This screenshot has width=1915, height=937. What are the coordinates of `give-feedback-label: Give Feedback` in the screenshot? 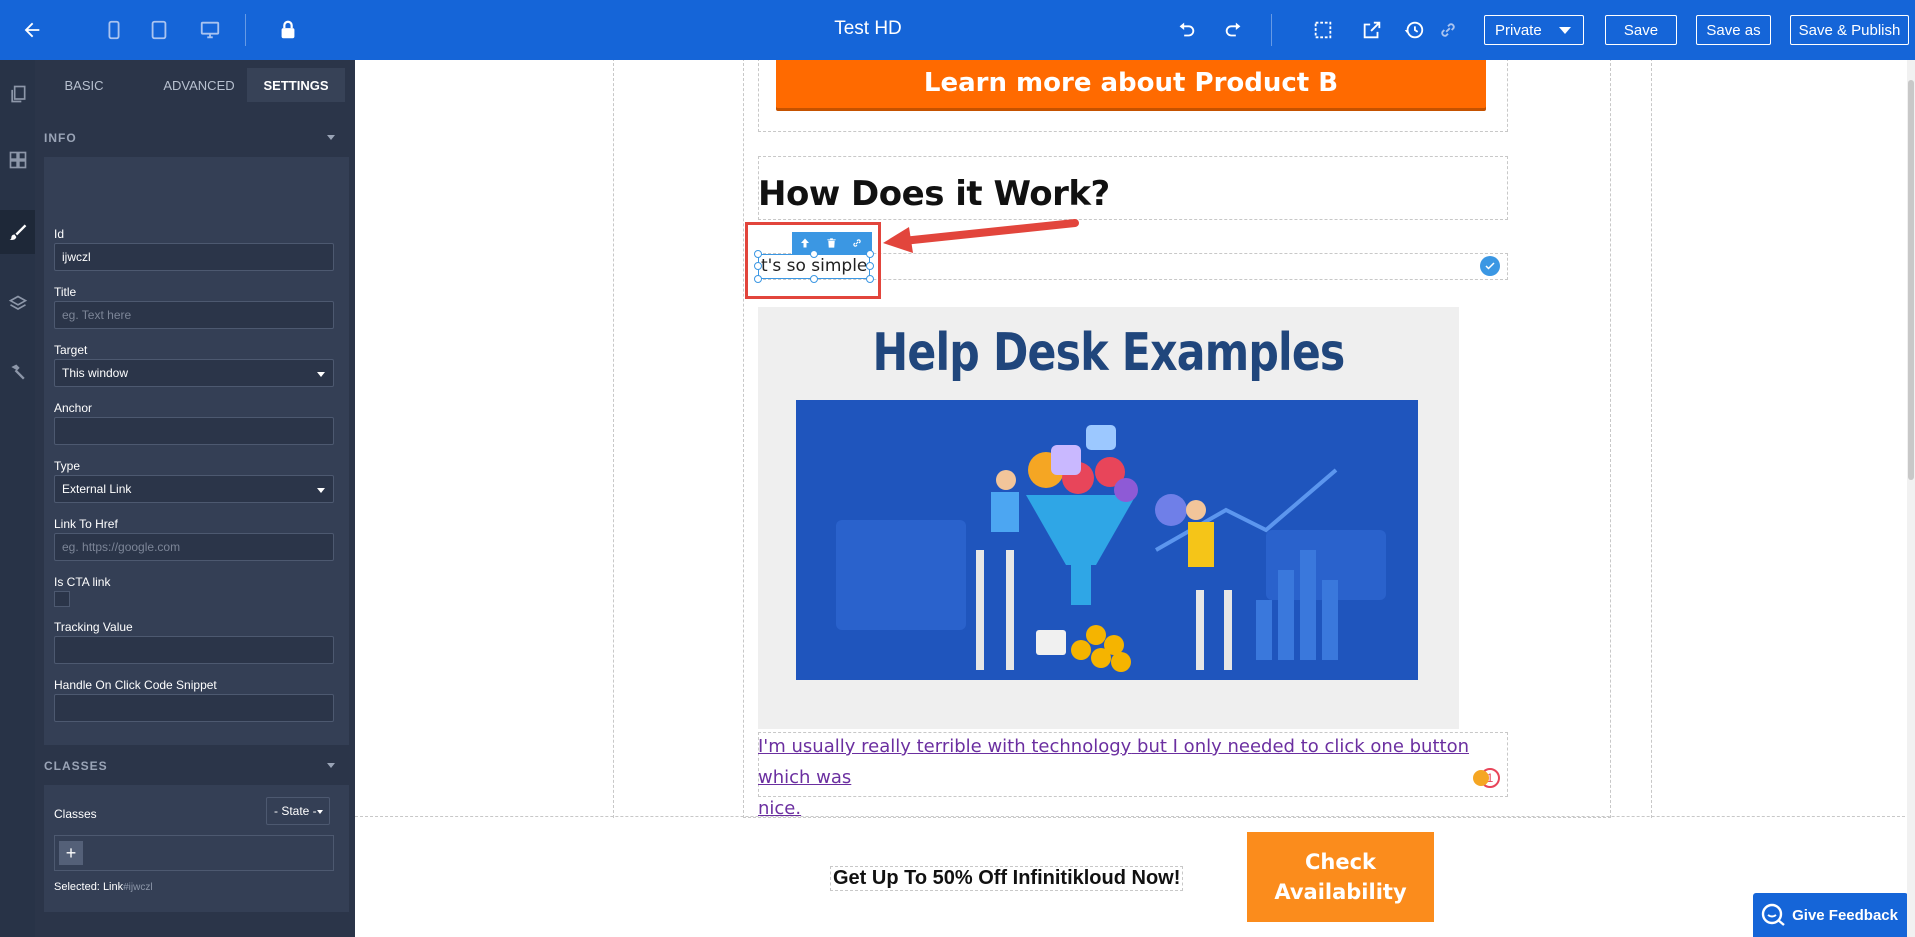 It's located at (1845, 915).